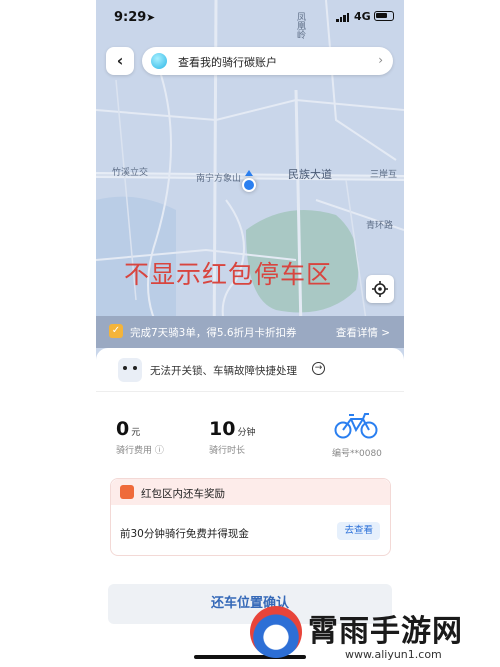 The image size is (500, 667). What do you see at coordinates (116, 331) in the screenshot?
I see `coupon-icon: ✓` at bounding box center [116, 331].